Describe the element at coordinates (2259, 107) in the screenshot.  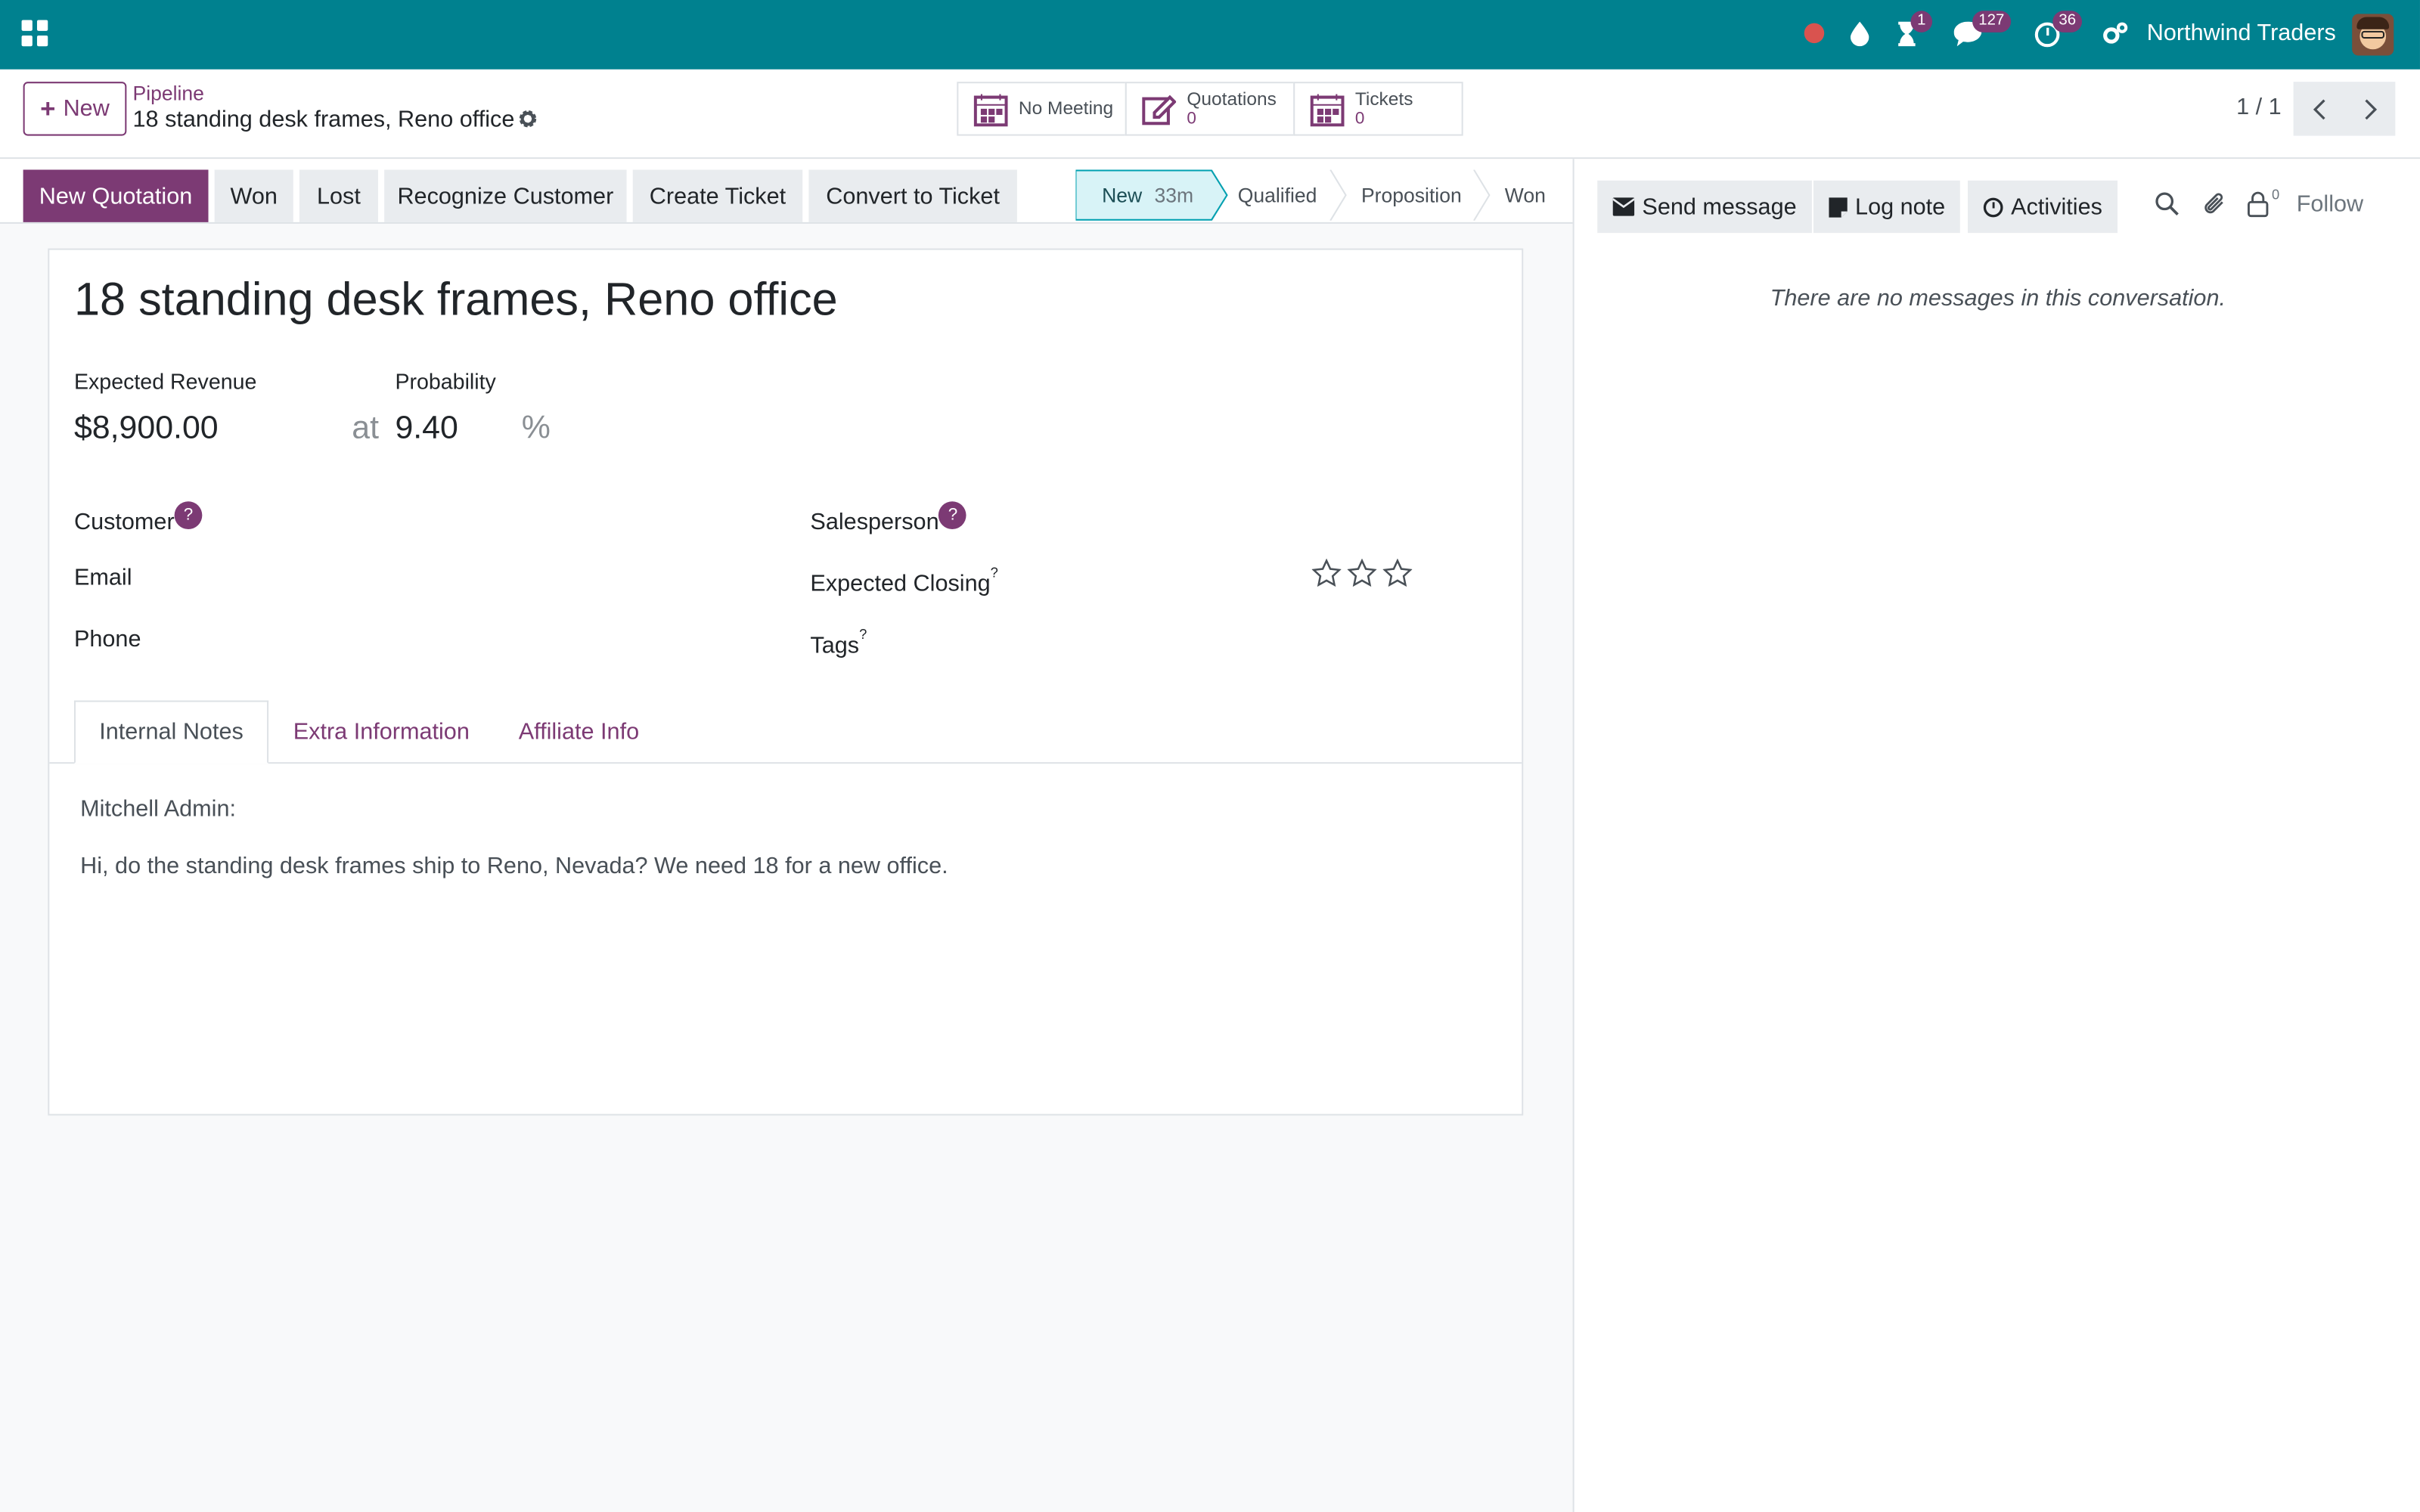
I see `pager-value: 1 / 1` at that location.